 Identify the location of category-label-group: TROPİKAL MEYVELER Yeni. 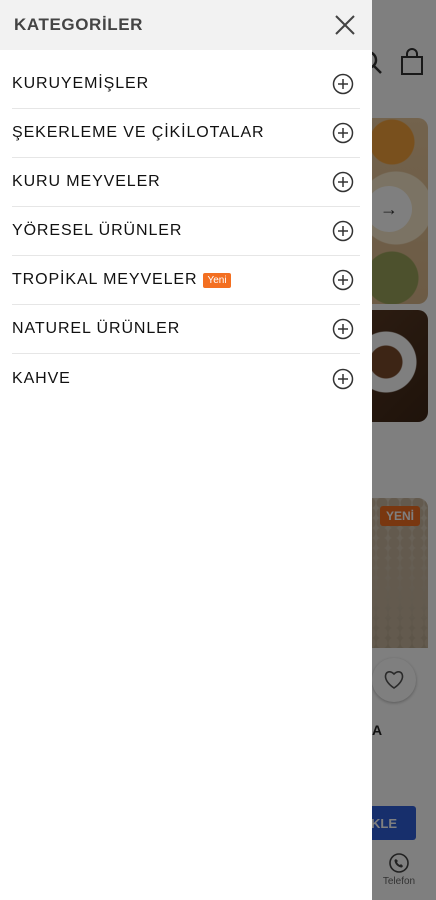
(121, 280).